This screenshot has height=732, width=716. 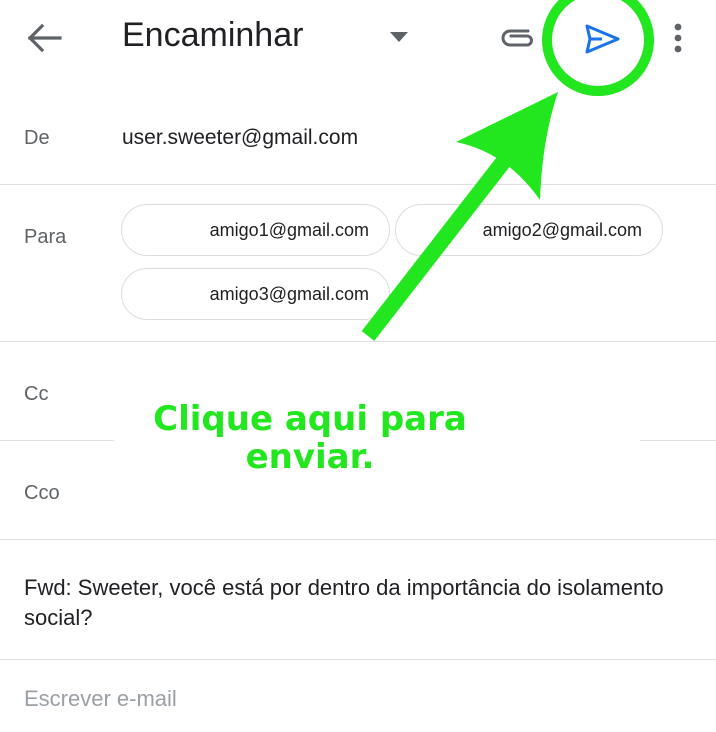 I want to click on recipient-chip: amigo2@gmail.com, so click(x=529, y=230).